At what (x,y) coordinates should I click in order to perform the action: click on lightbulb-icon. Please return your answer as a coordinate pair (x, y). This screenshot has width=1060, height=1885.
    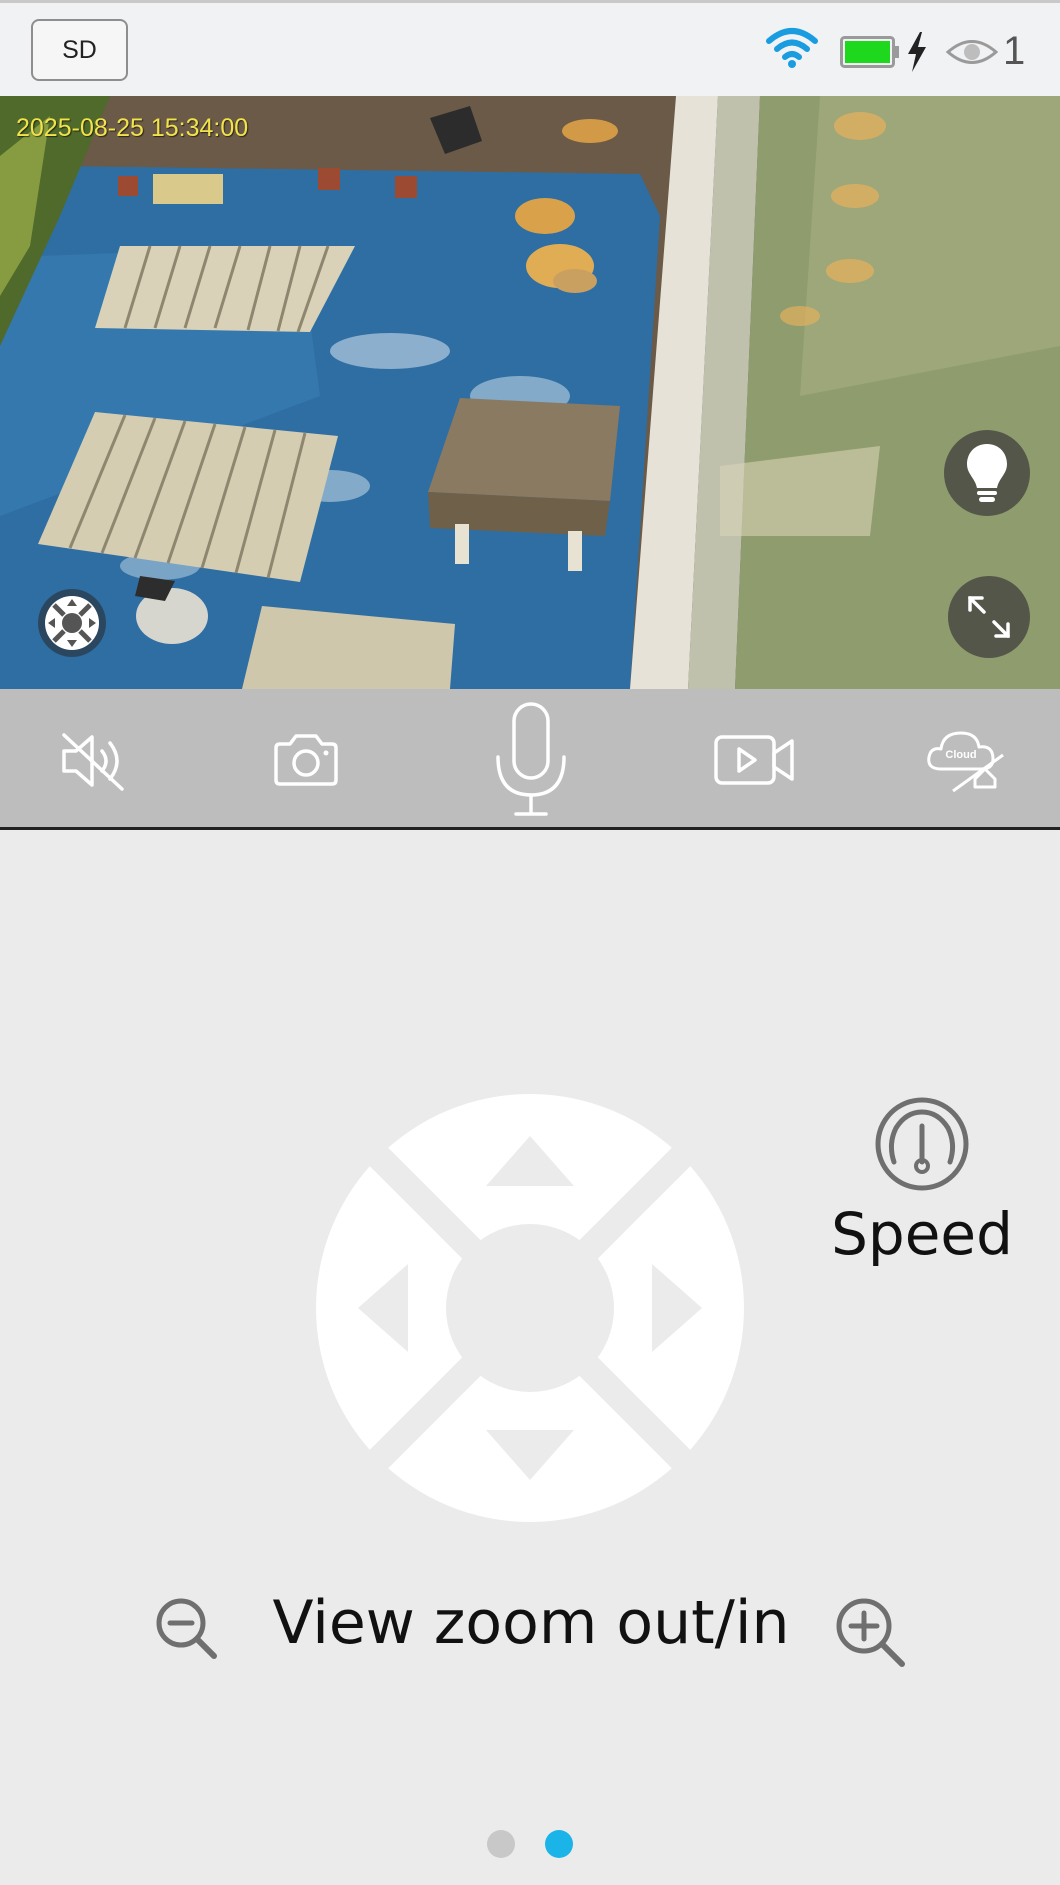
    Looking at the image, I should click on (987, 473).